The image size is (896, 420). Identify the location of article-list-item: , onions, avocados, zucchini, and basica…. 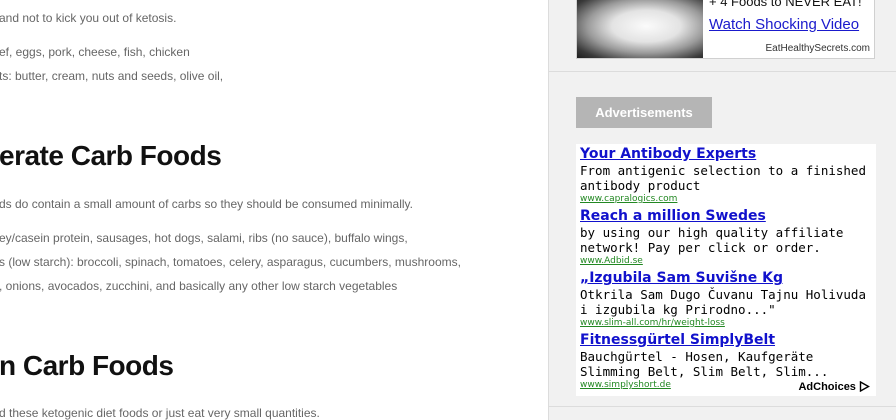
(199, 286).